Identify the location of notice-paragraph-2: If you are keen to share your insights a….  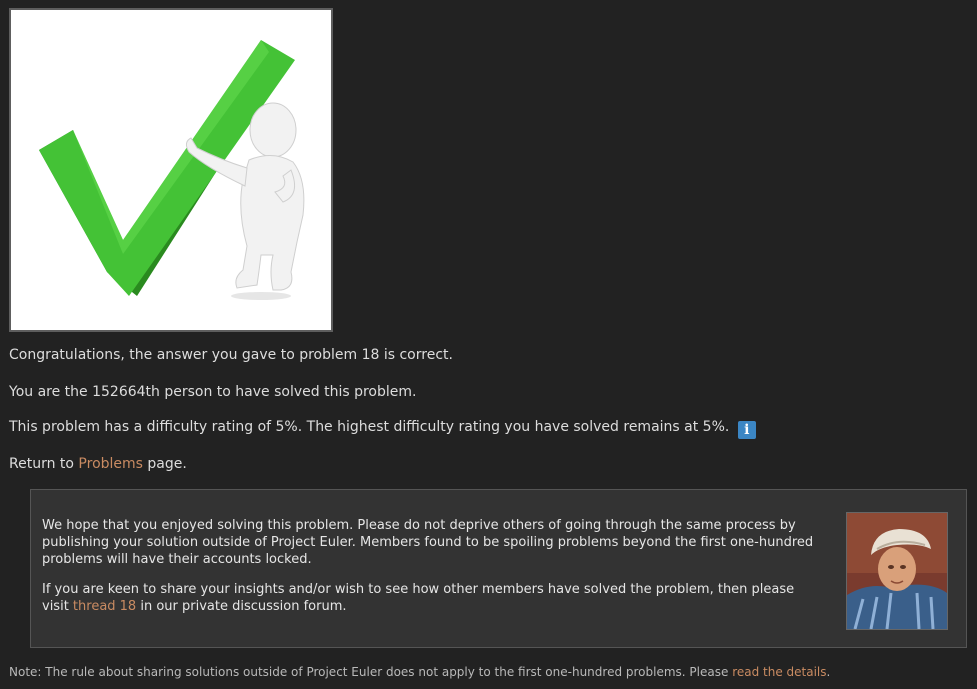
(432, 598).